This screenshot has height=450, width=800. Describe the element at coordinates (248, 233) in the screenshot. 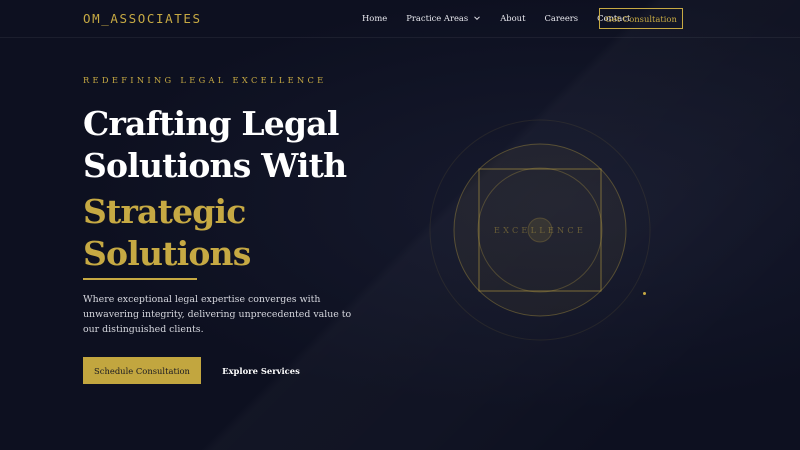

I see `hero-headline-accent: Strategic Solutions` at that location.